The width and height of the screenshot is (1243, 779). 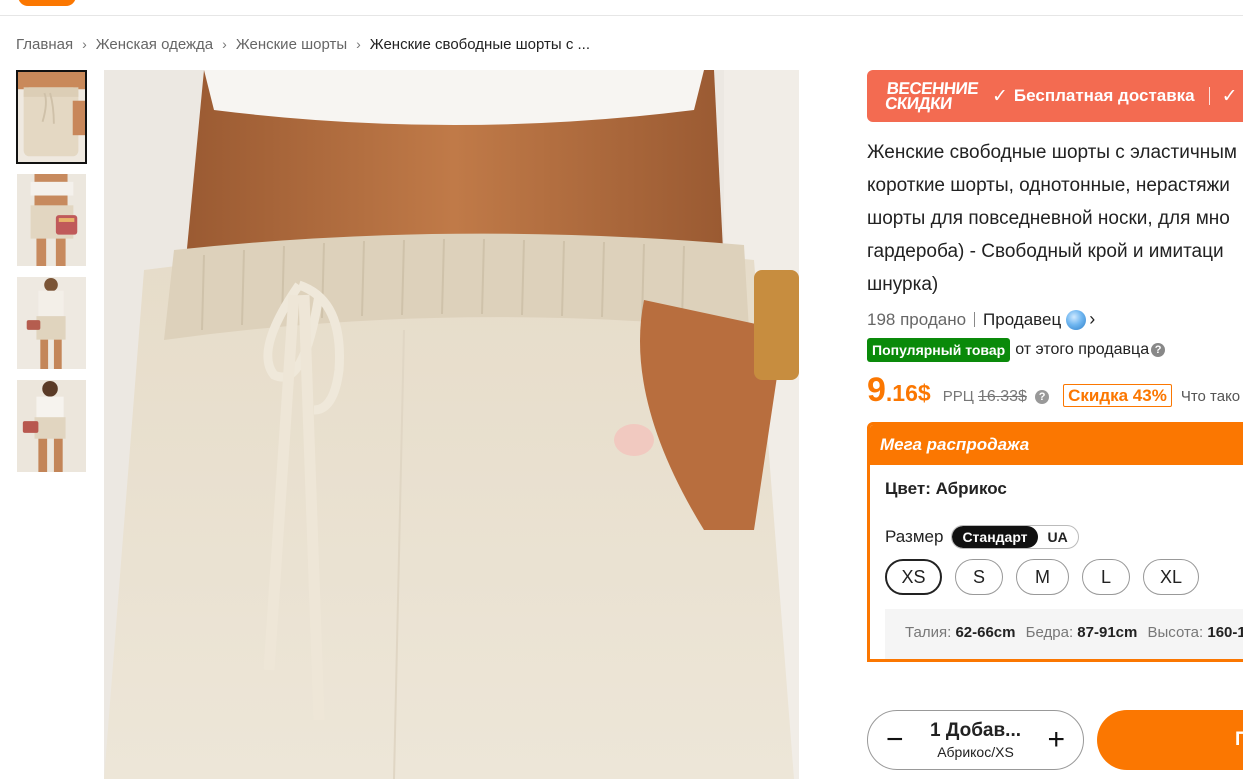 I want to click on mega-sale-title: Мега распродажа, so click(x=1056, y=445).